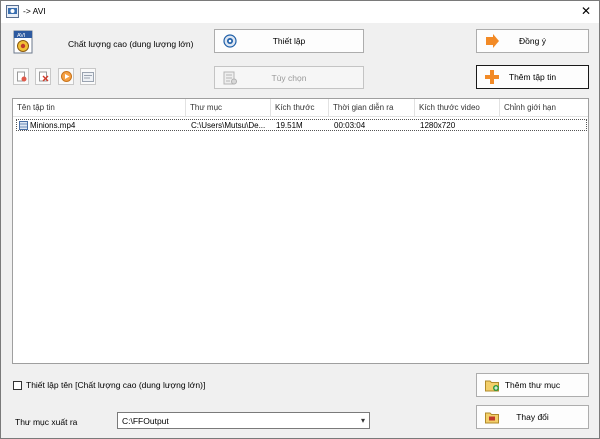 The width and height of the screenshot is (600, 439). Describe the element at coordinates (131, 44) in the screenshot. I see `profile-label: Chất lượng cao (dung lượng lớn)` at that location.